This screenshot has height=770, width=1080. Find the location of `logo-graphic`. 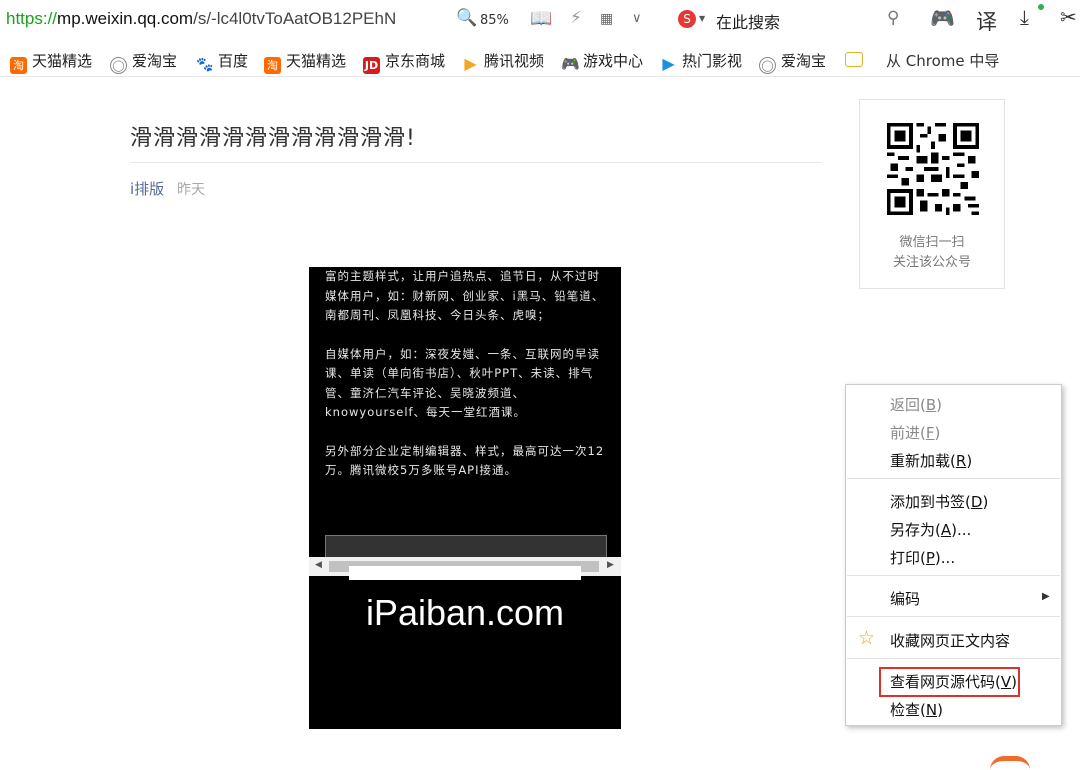

logo-graphic is located at coordinates (465, 573).